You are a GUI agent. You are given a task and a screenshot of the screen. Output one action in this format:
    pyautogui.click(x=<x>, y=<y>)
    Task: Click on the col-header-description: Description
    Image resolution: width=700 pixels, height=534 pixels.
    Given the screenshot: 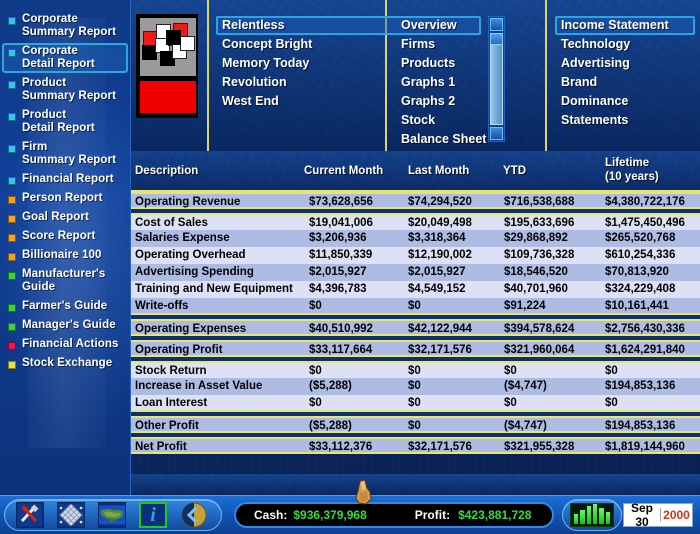 What is the action you would take?
    pyautogui.click(x=167, y=171)
    